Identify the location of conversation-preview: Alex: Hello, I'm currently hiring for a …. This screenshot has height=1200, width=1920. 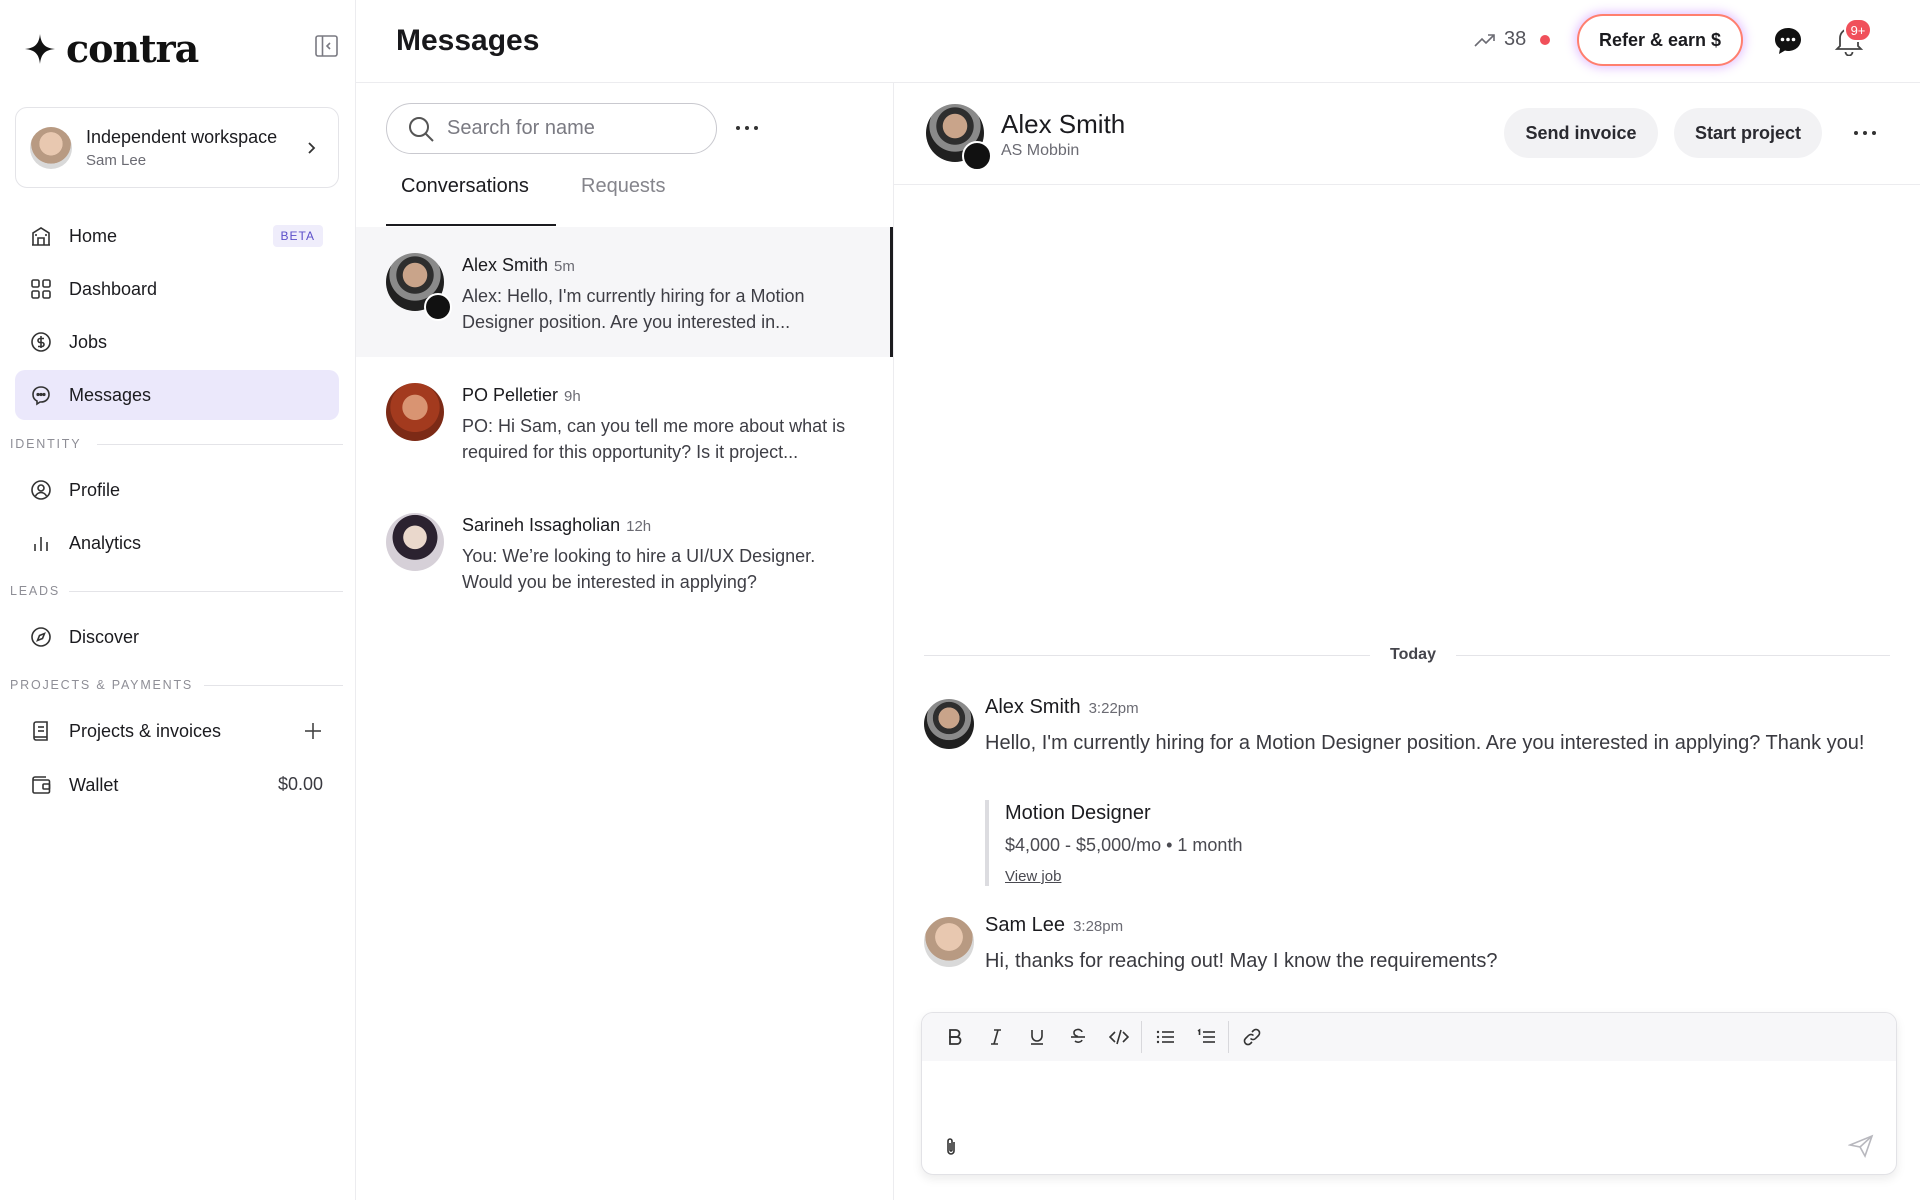
(633, 309).